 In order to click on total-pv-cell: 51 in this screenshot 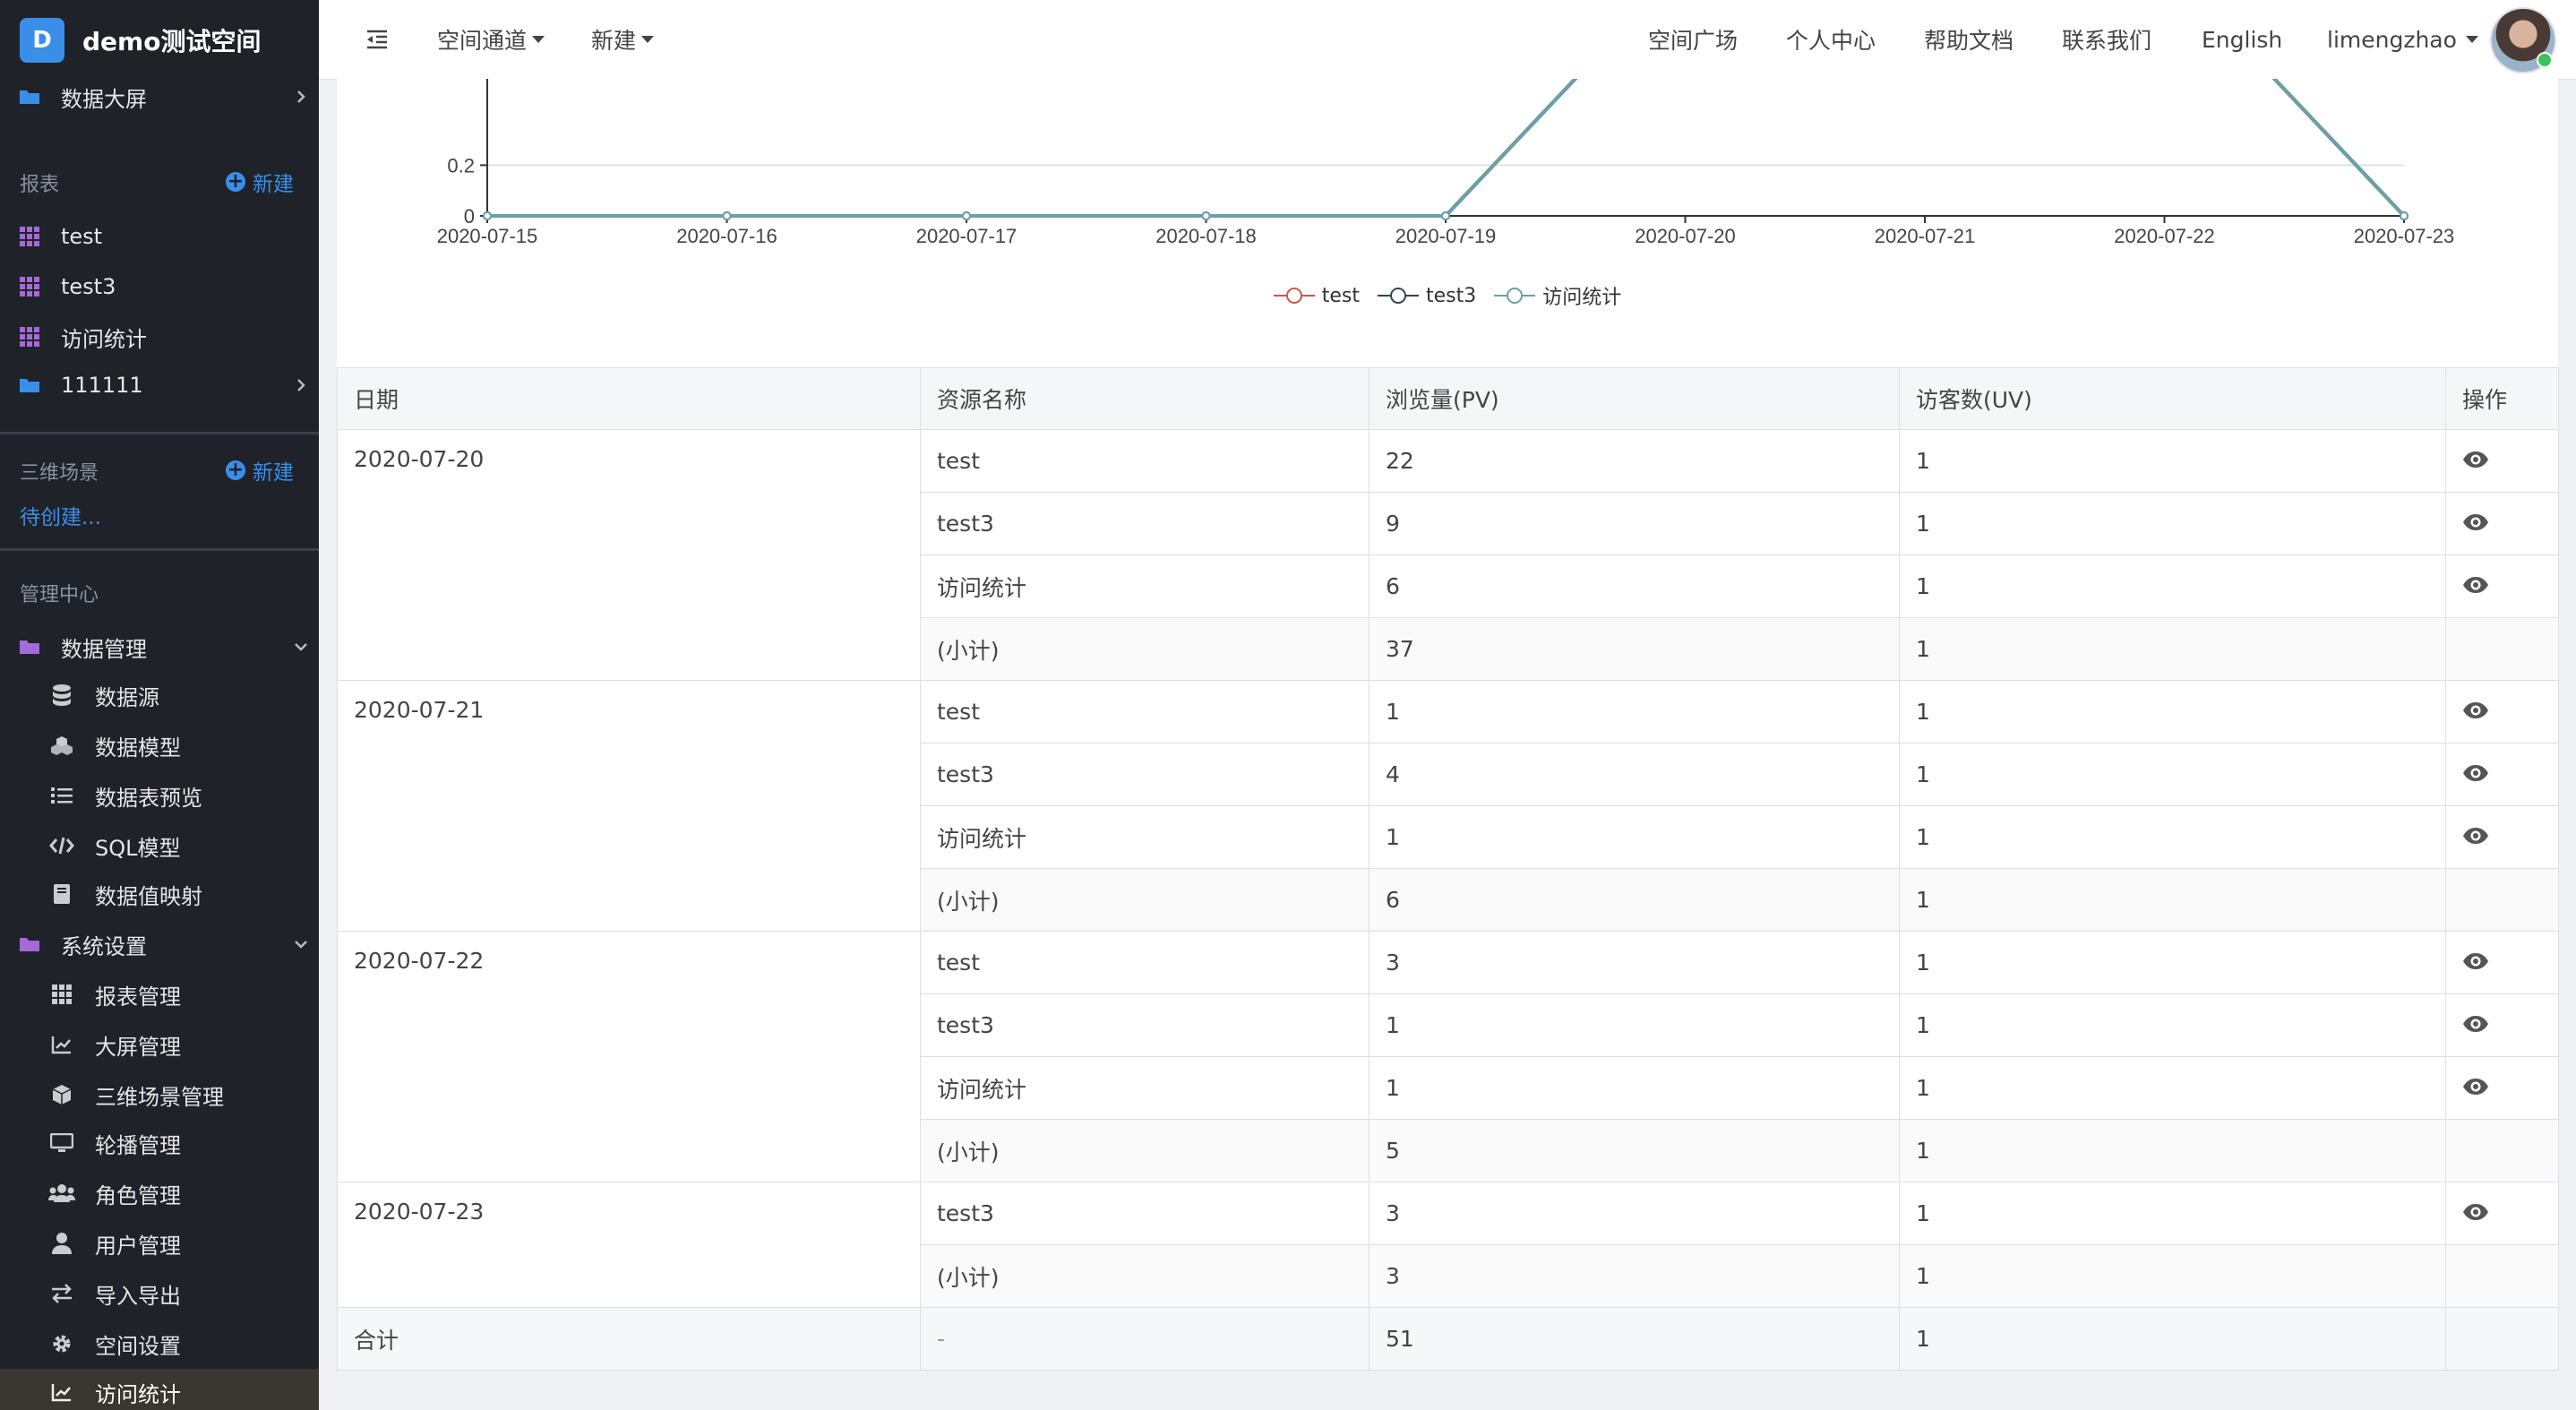, I will do `click(1634, 1339)`.